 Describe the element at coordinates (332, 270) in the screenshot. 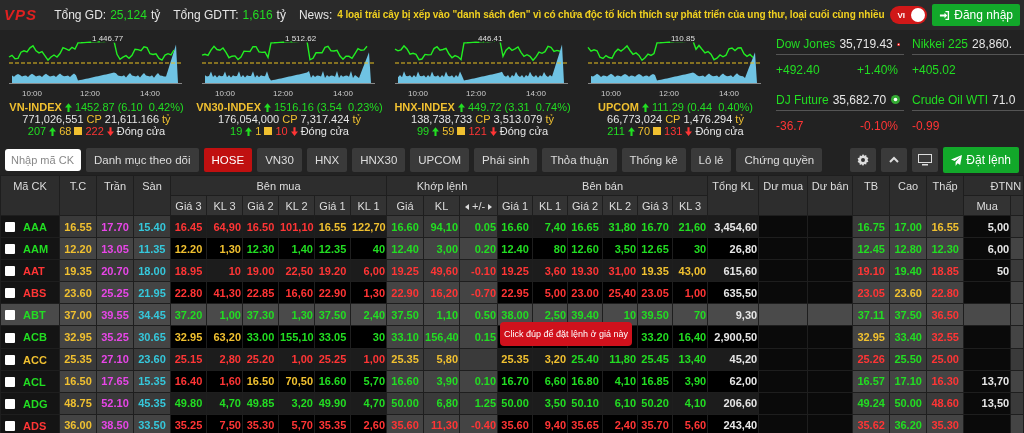

I see `bid-value: 19.20` at that location.